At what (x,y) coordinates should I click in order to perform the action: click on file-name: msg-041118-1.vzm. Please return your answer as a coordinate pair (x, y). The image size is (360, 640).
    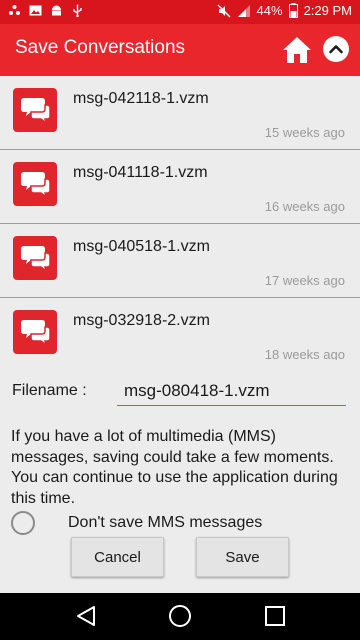
    Looking at the image, I should click on (140, 172).